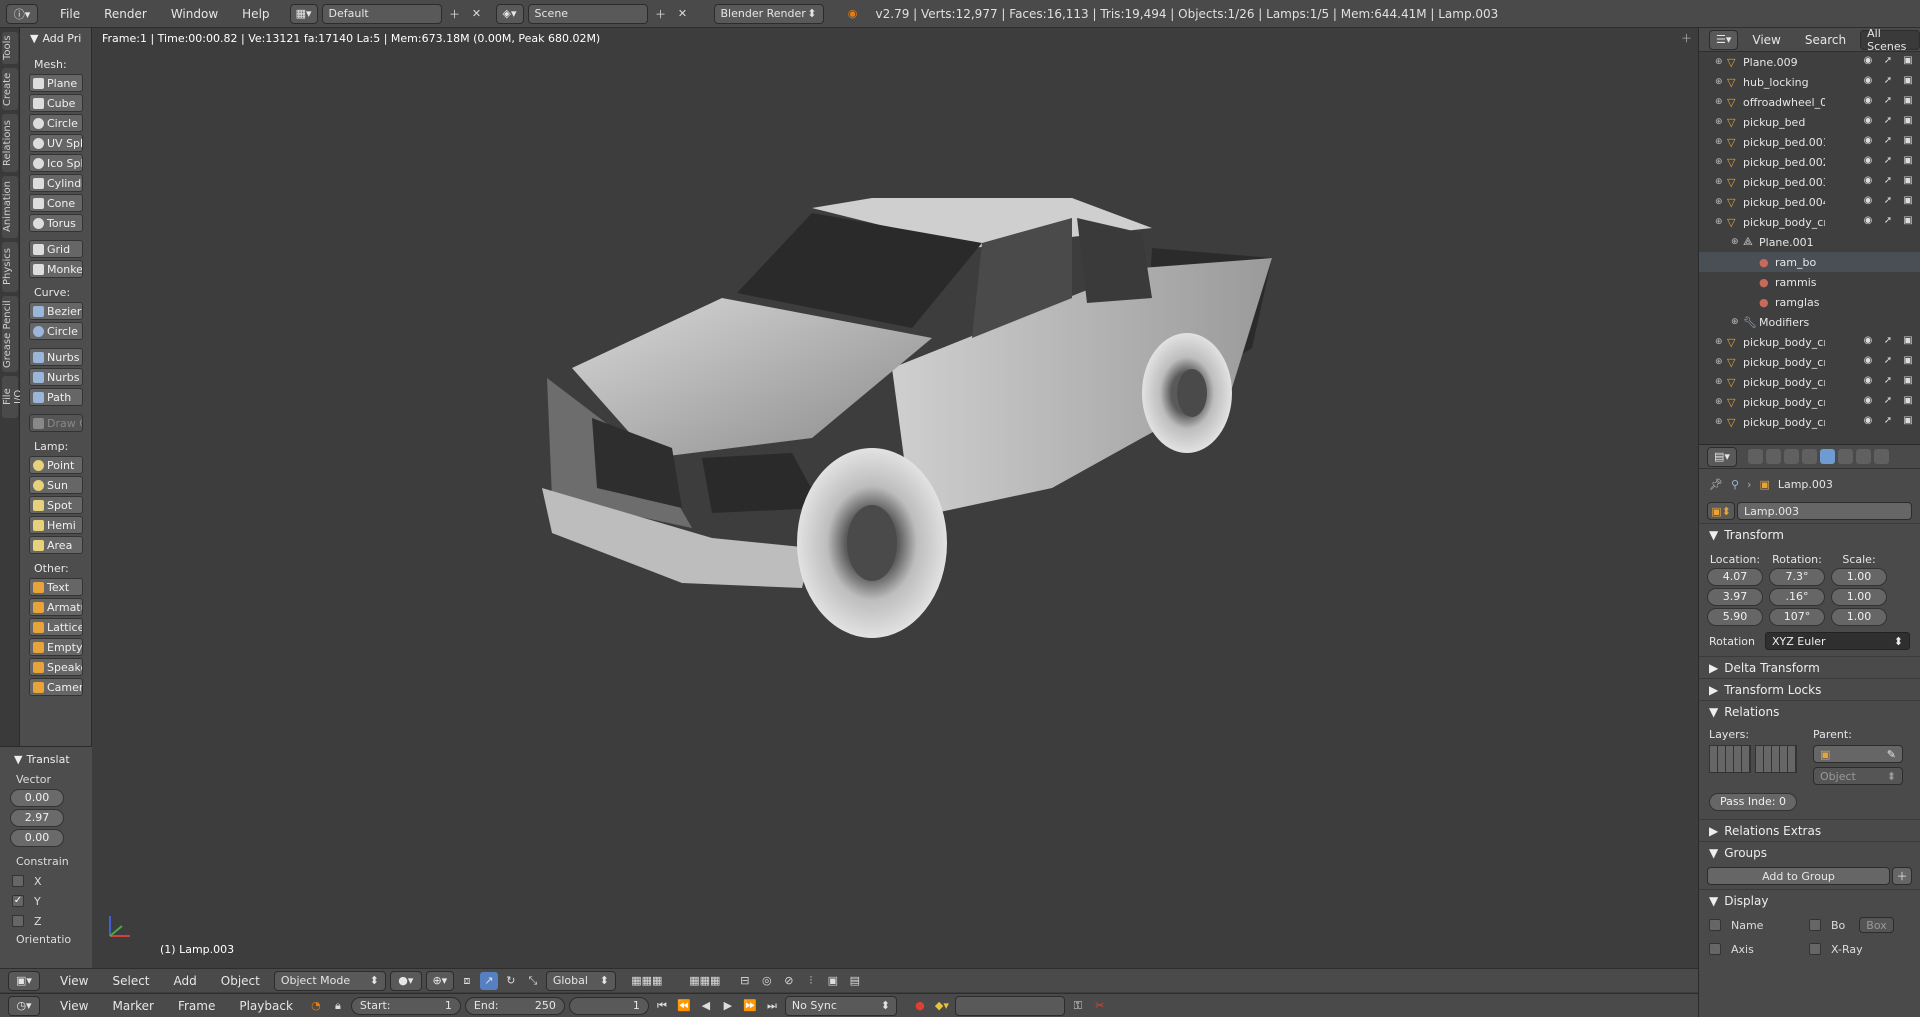 The width and height of the screenshot is (1920, 1017). I want to click on draw-curve-button: Draw C, so click(56, 423).